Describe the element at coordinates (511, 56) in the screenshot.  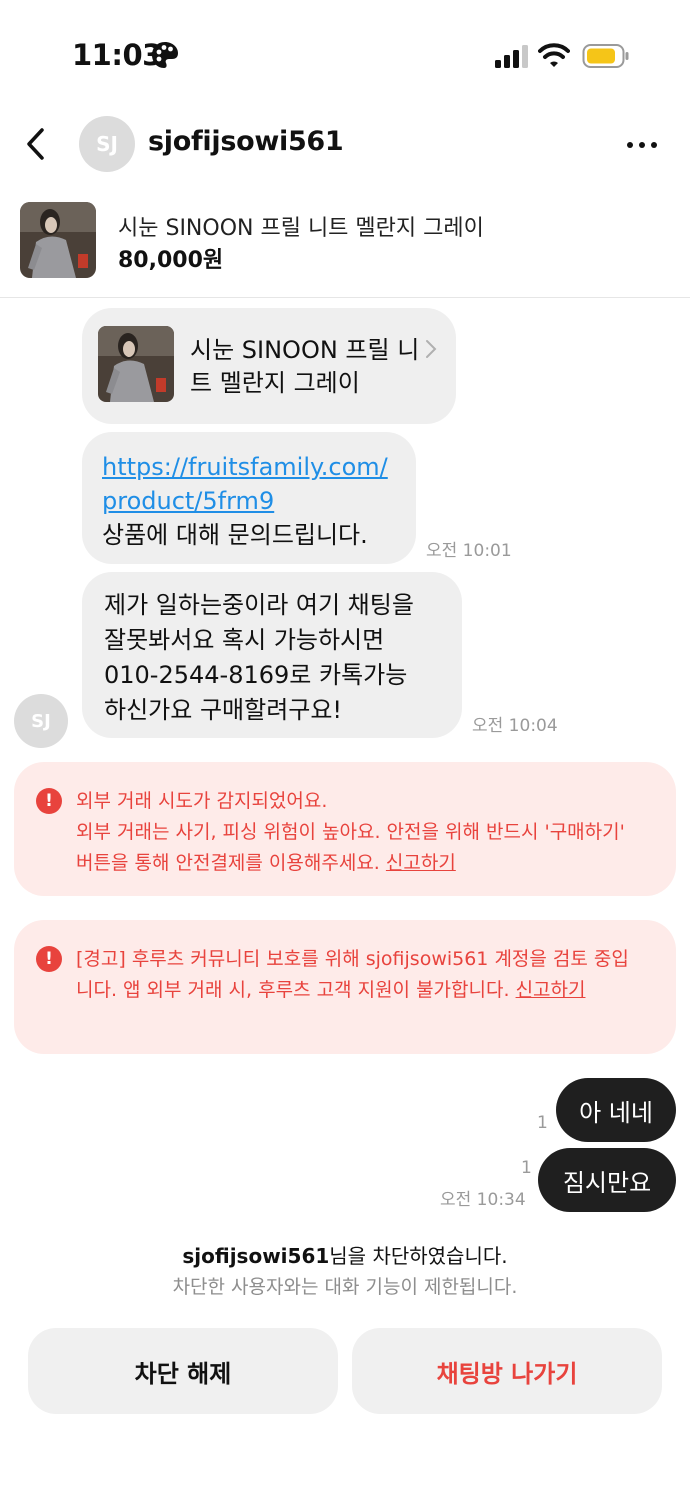
I see `signal-icon` at that location.